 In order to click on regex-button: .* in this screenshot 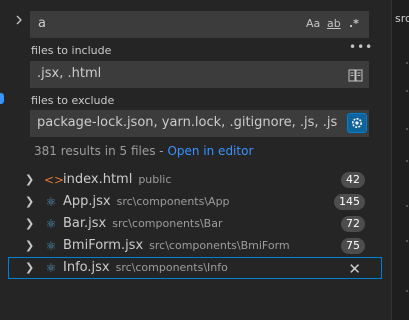, I will do `click(354, 23)`.